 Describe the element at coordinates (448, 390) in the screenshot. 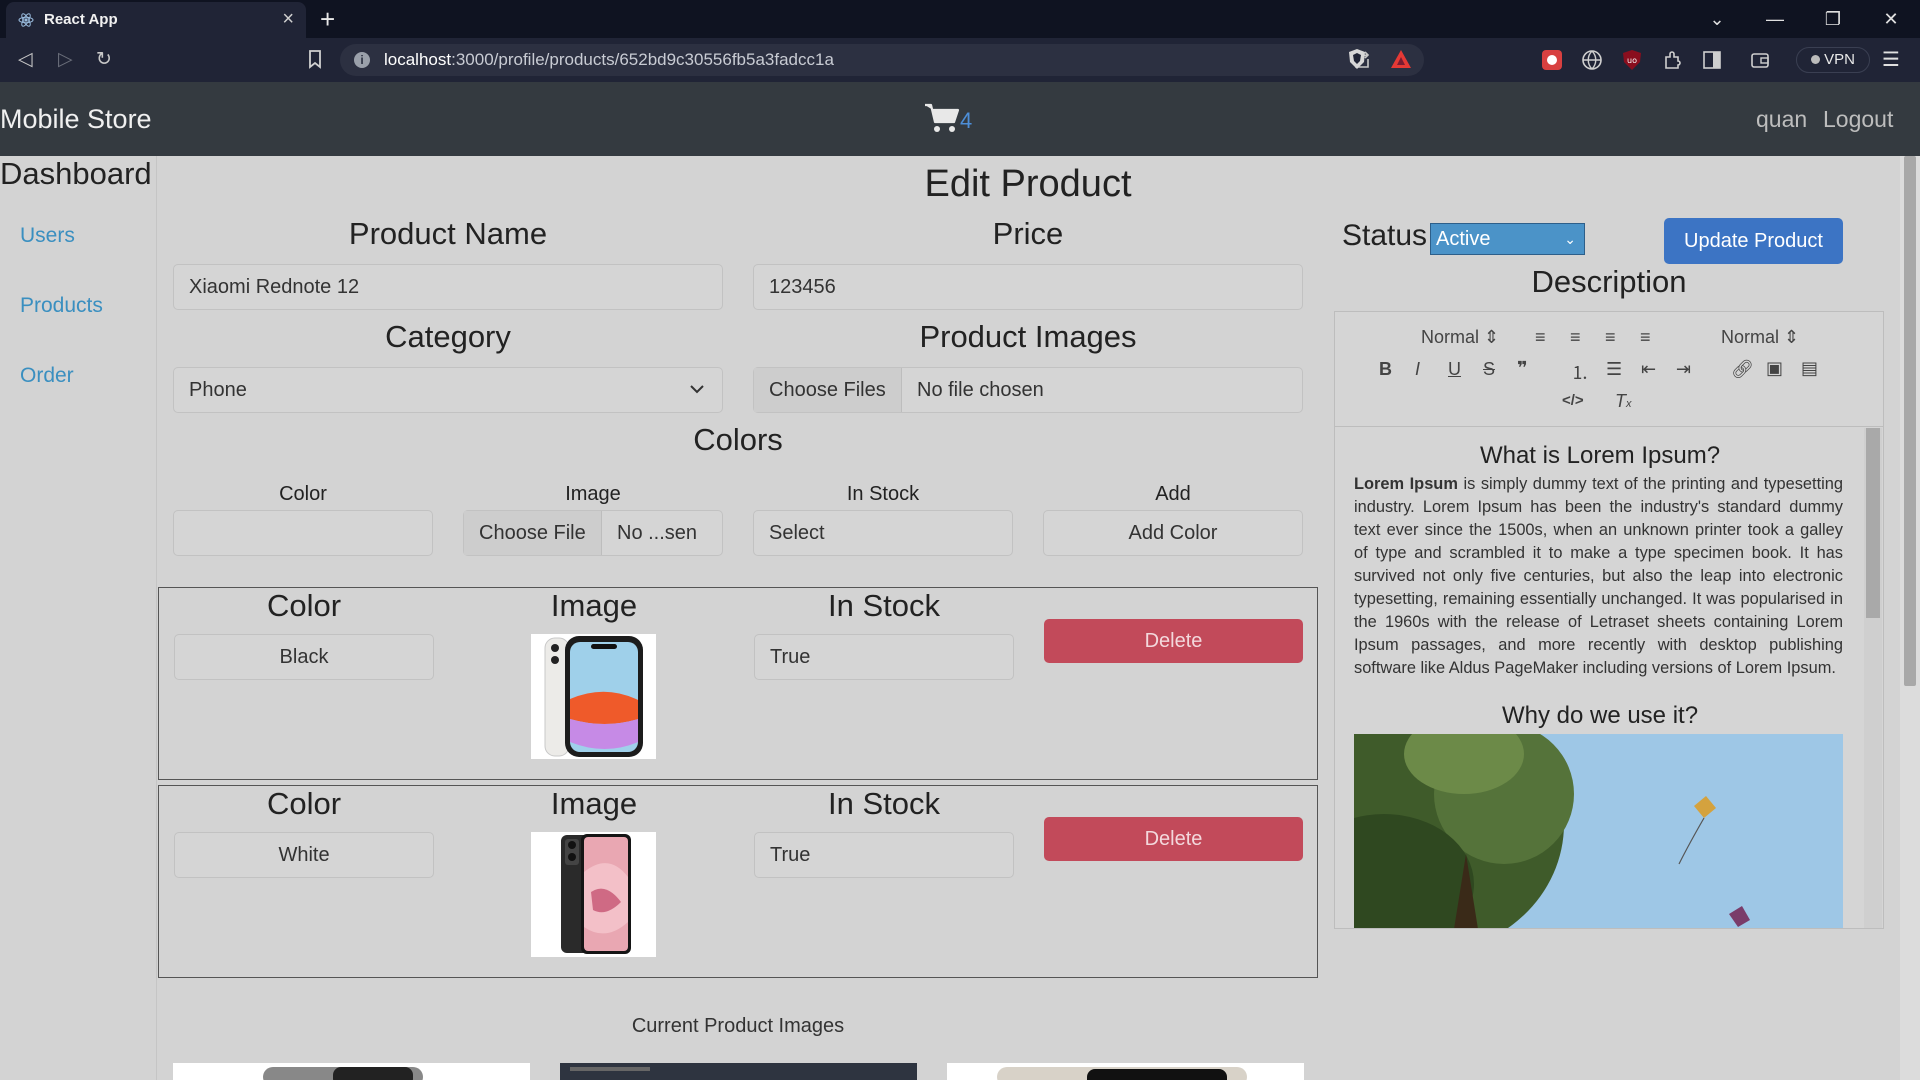

I see `category-select: Phone` at that location.